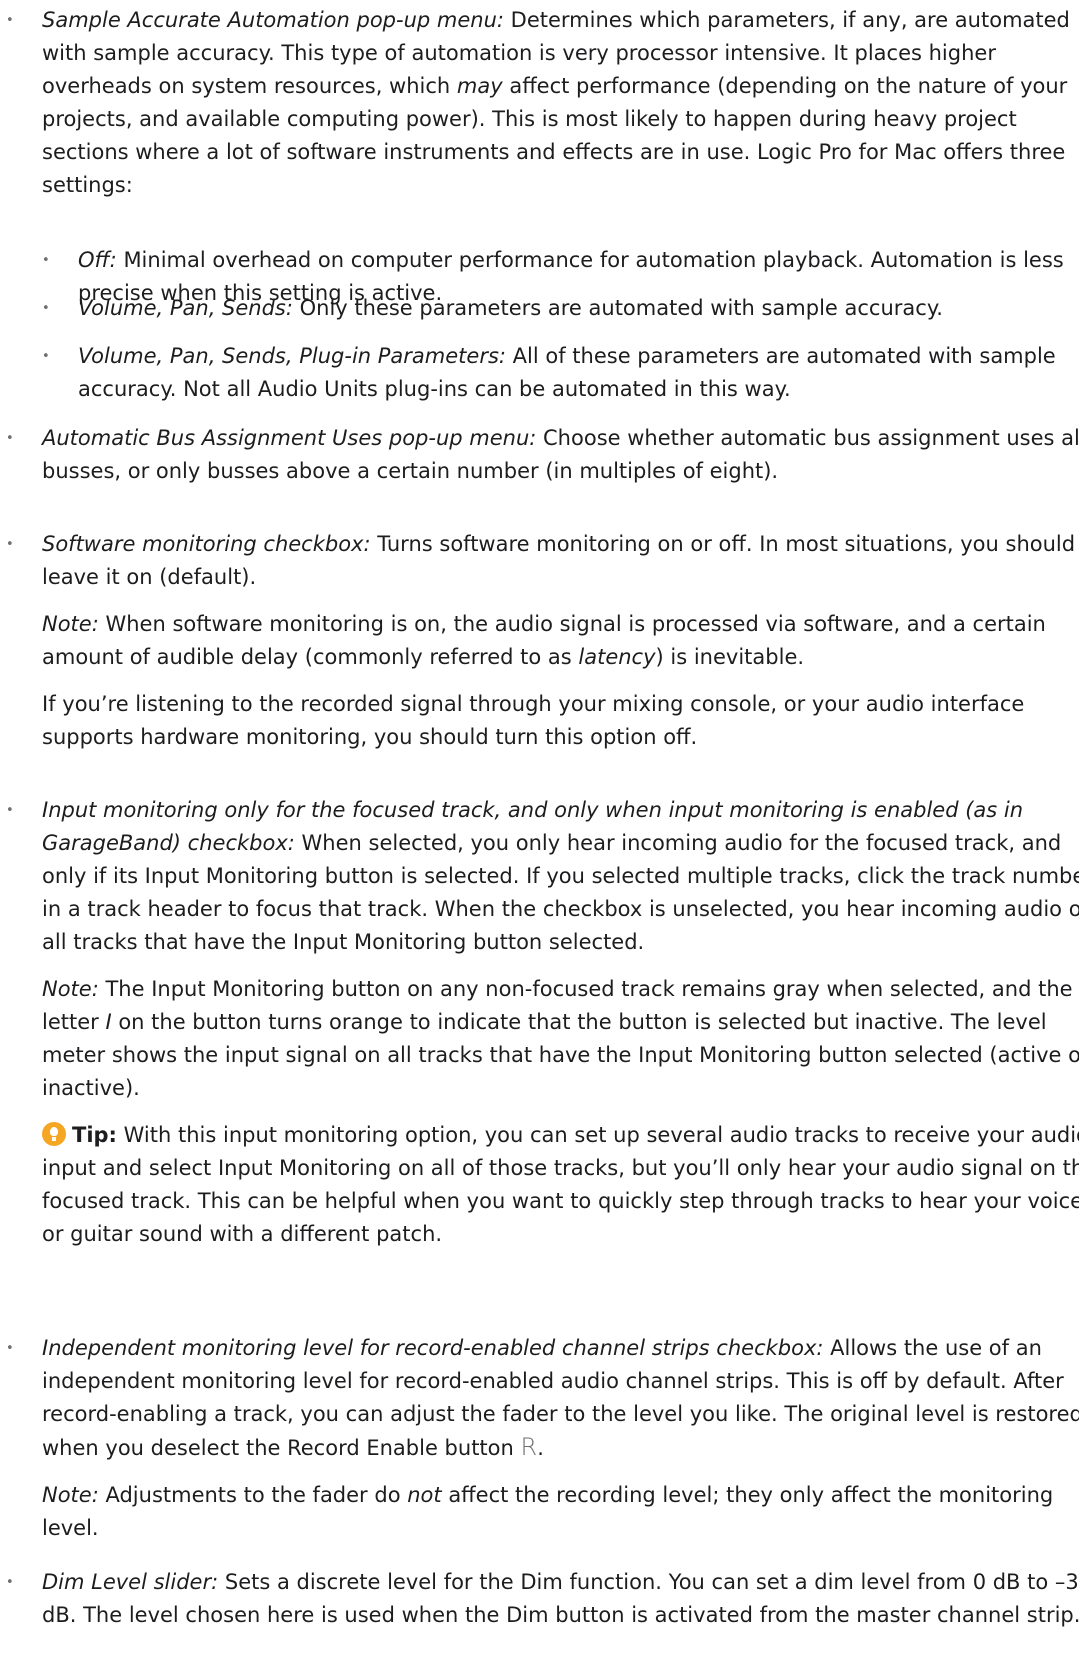  Describe the element at coordinates (529, 1447) in the screenshot. I see `record-enable-button-icon: R` at that location.